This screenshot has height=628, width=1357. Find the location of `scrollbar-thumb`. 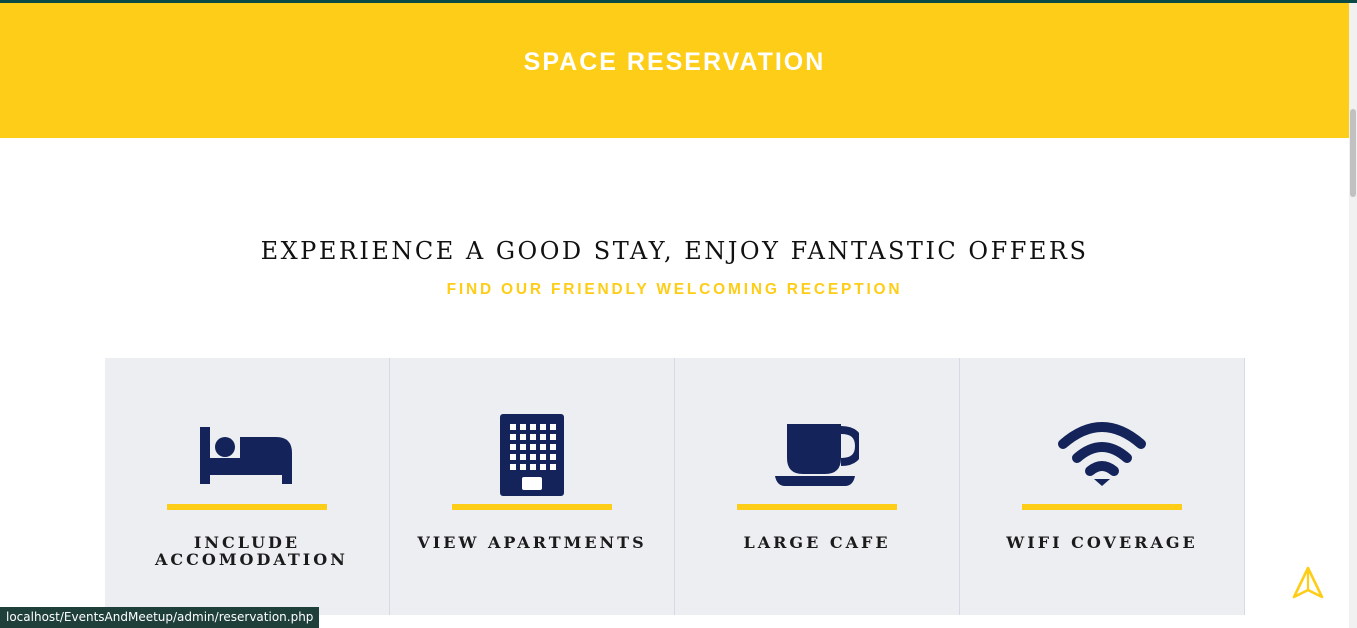

scrollbar-thumb is located at coordinates (1353, 153).